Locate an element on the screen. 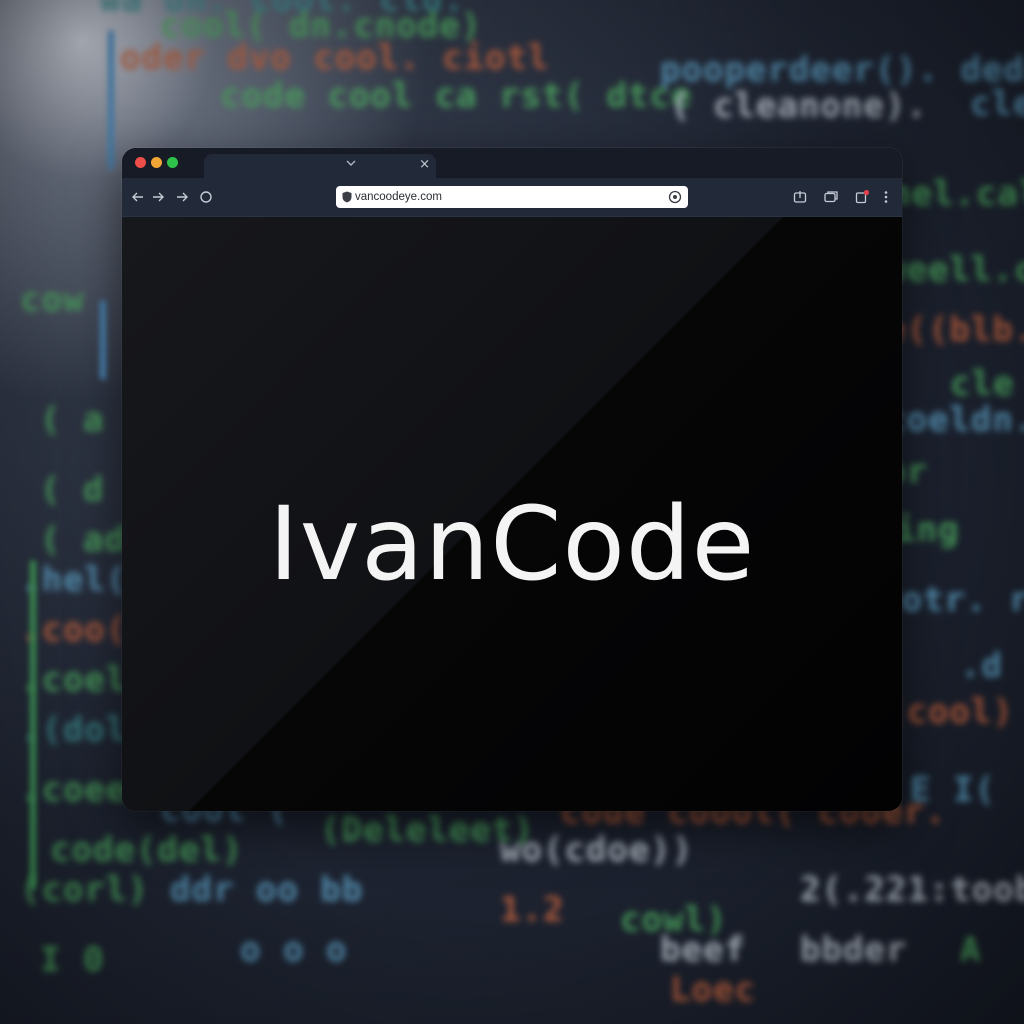  site-settings-icon is located at coordinates (675, 197).